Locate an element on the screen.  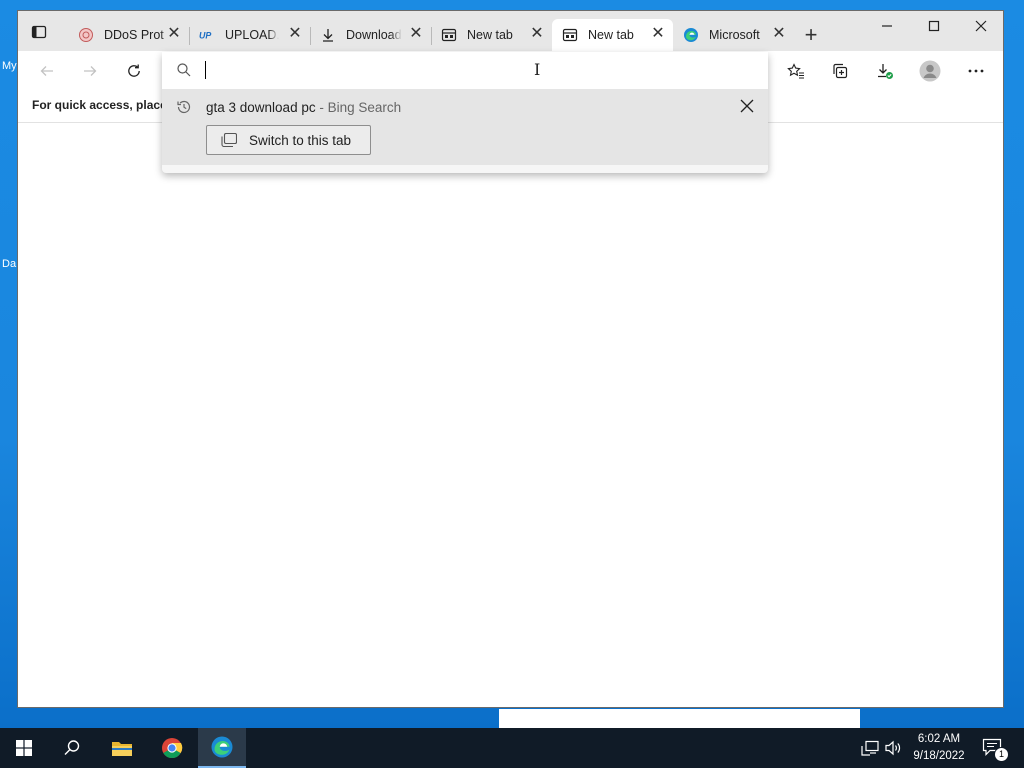
network-tray-button is located at coordinates (870, 748).